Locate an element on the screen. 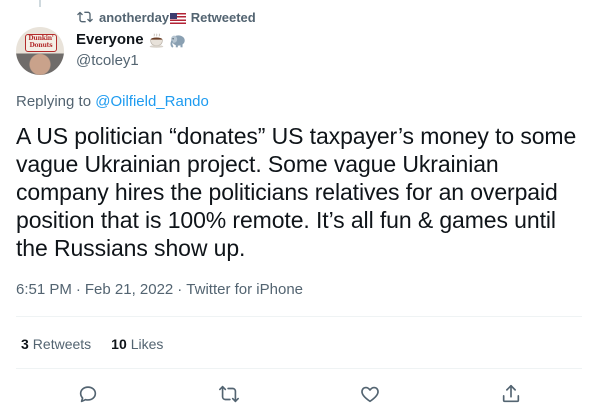 The height and width of the screenshot is (417, 598). engagement-stats: 3 Retweets 10 Likes is located at coordinates (92, 344).